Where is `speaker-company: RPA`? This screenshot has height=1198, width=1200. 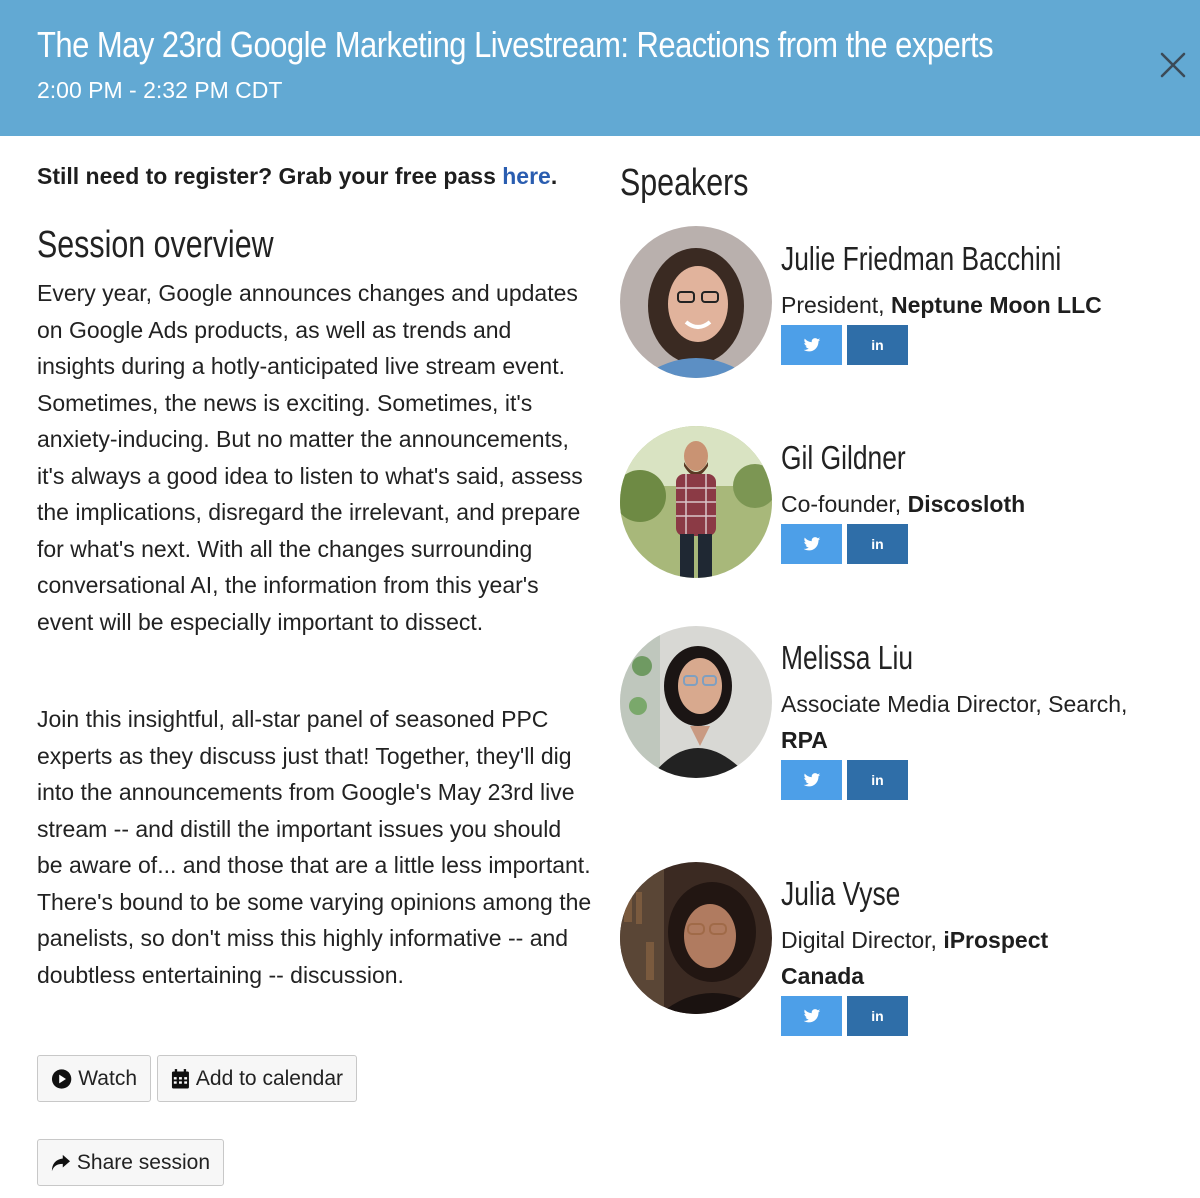
speaker-company: RPA is located at coordinates (804, 740).